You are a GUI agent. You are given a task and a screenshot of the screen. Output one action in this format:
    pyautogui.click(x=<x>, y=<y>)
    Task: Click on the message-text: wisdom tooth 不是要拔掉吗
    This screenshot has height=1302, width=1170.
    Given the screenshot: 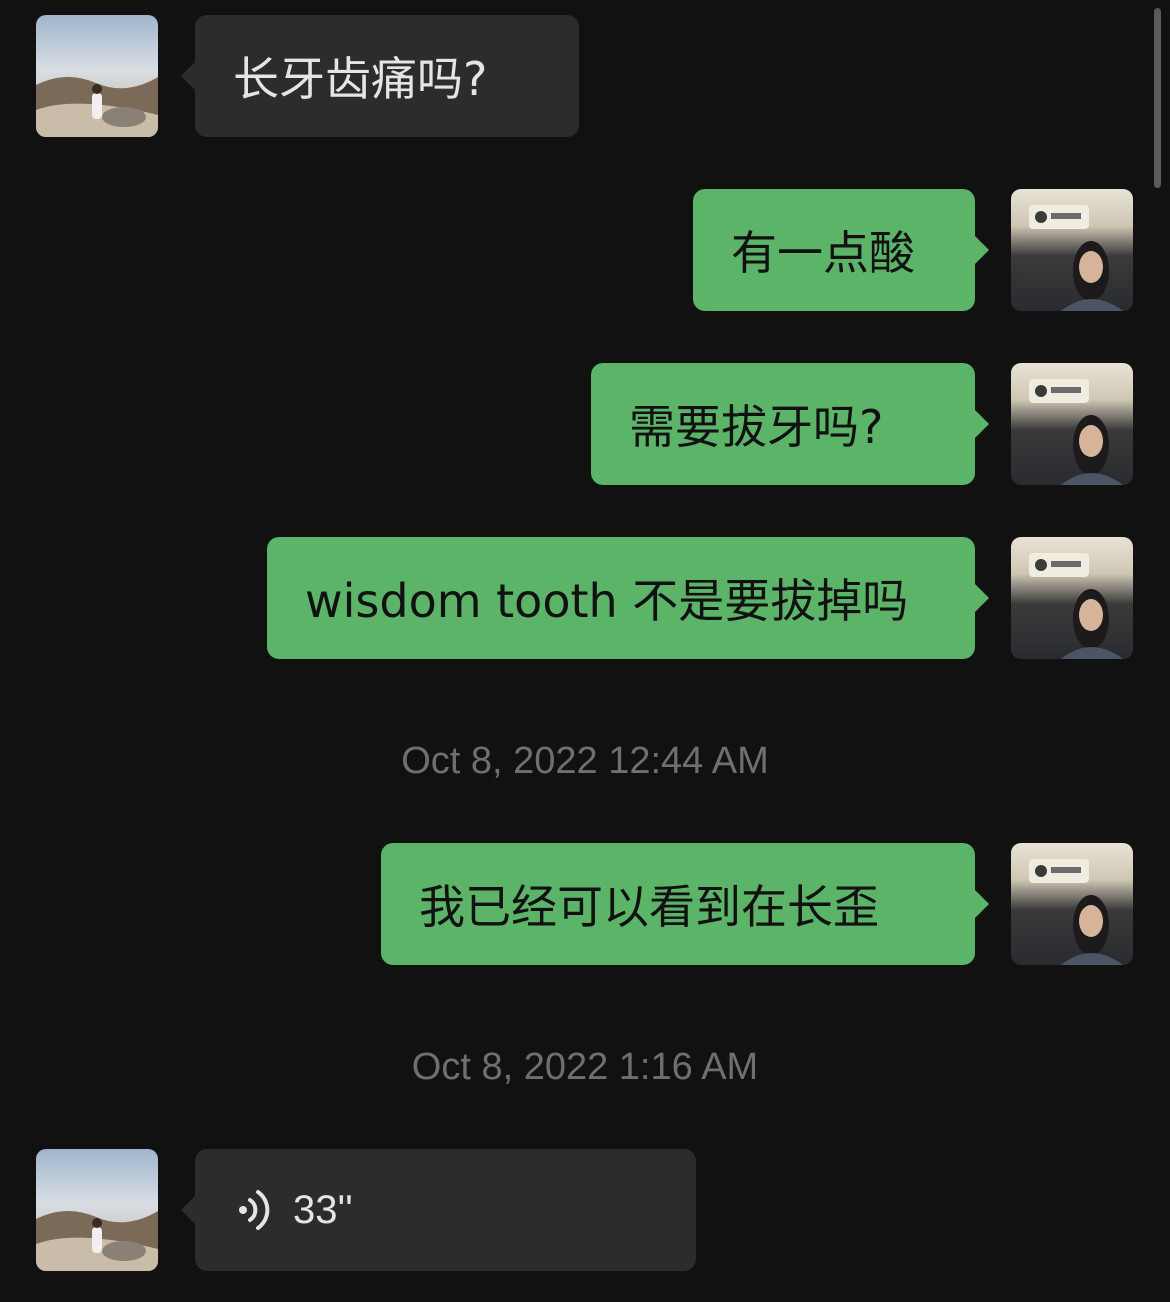 What is the action you would take?
    pyautogui.click(x=607, y=601)
    